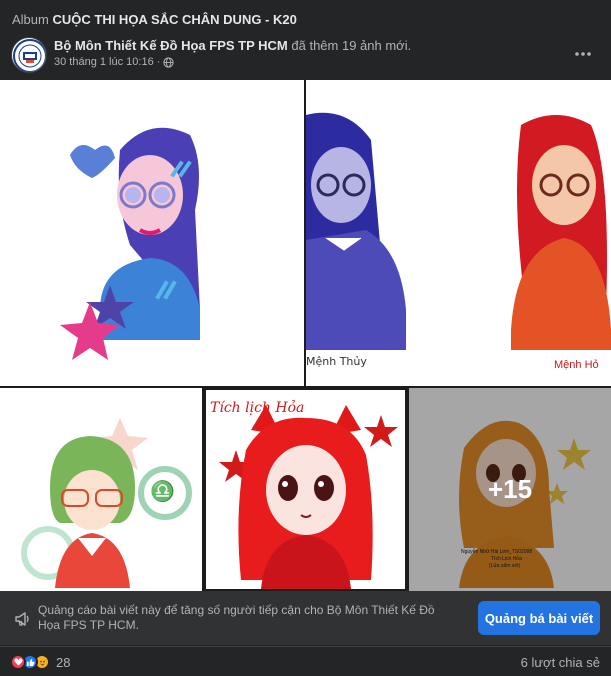 The width and height of the screenshot is (611, 676). What do you see at coordinates (174, 19) in the screenshot?
I see `album-title: CUỘC THI HỌA SẮC CHÂN DUNG - K20` at bounding box center [174, 19].